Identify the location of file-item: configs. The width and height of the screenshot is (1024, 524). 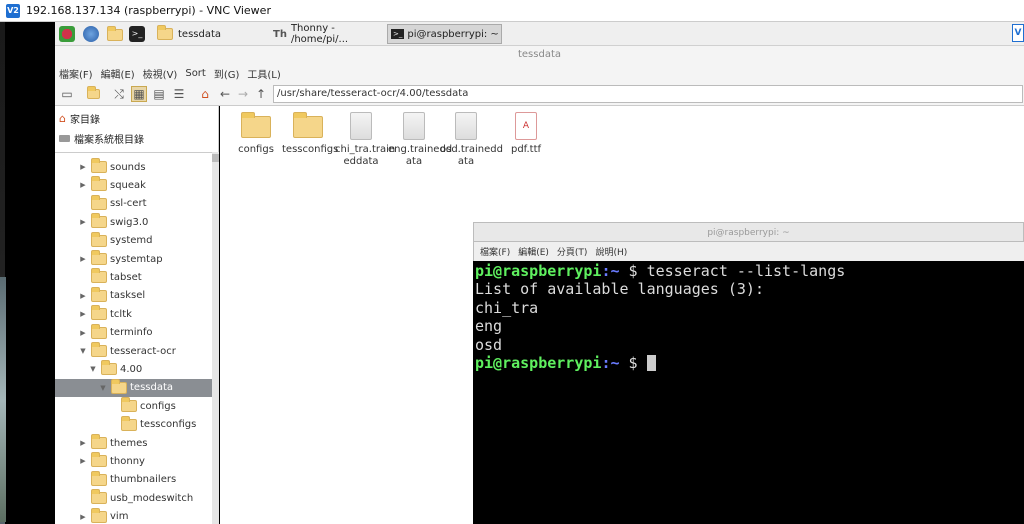
(256, 134).